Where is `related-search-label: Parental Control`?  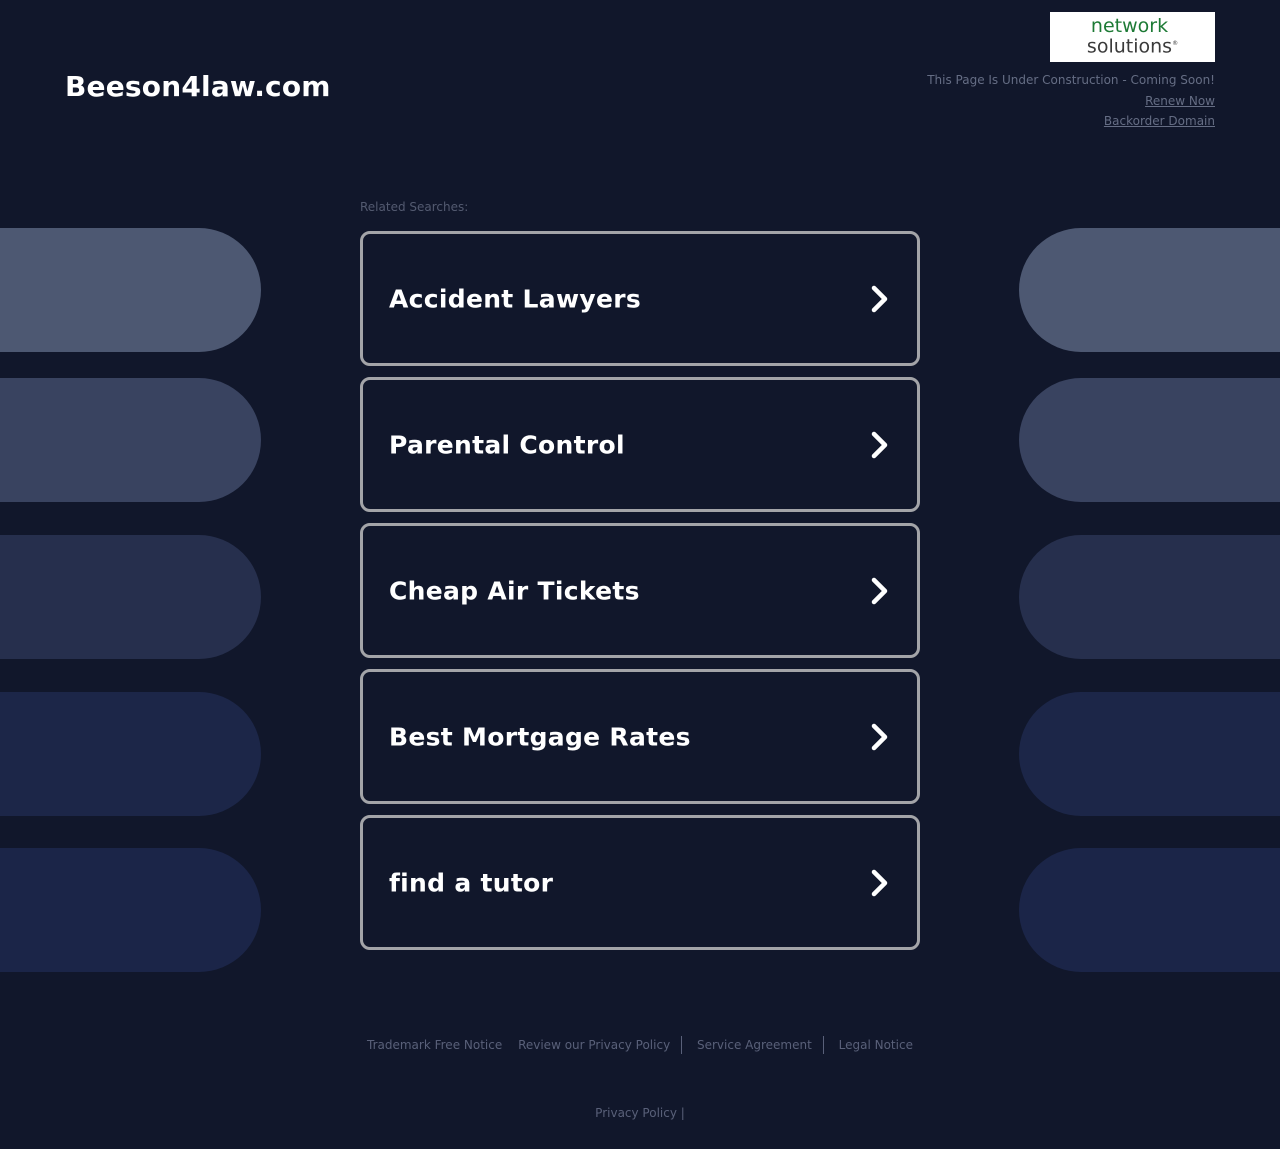
related-search-label: Parental Control is located at coordinates (507, 444).